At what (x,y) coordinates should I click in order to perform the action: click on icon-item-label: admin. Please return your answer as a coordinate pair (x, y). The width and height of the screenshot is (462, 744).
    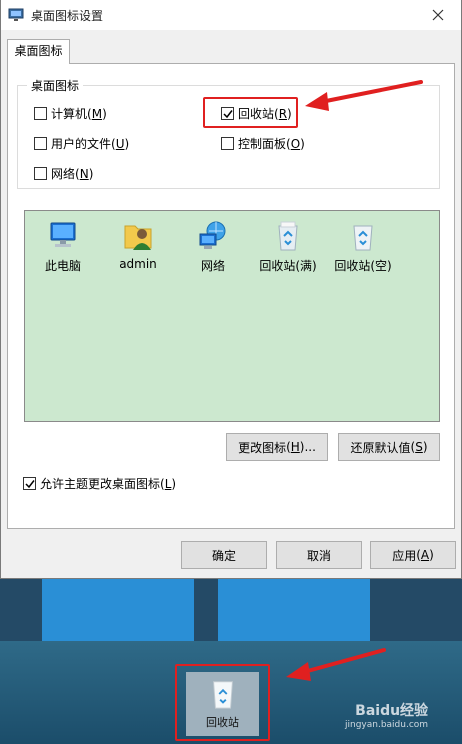
    Looking at the image, I should click on (138, 264).